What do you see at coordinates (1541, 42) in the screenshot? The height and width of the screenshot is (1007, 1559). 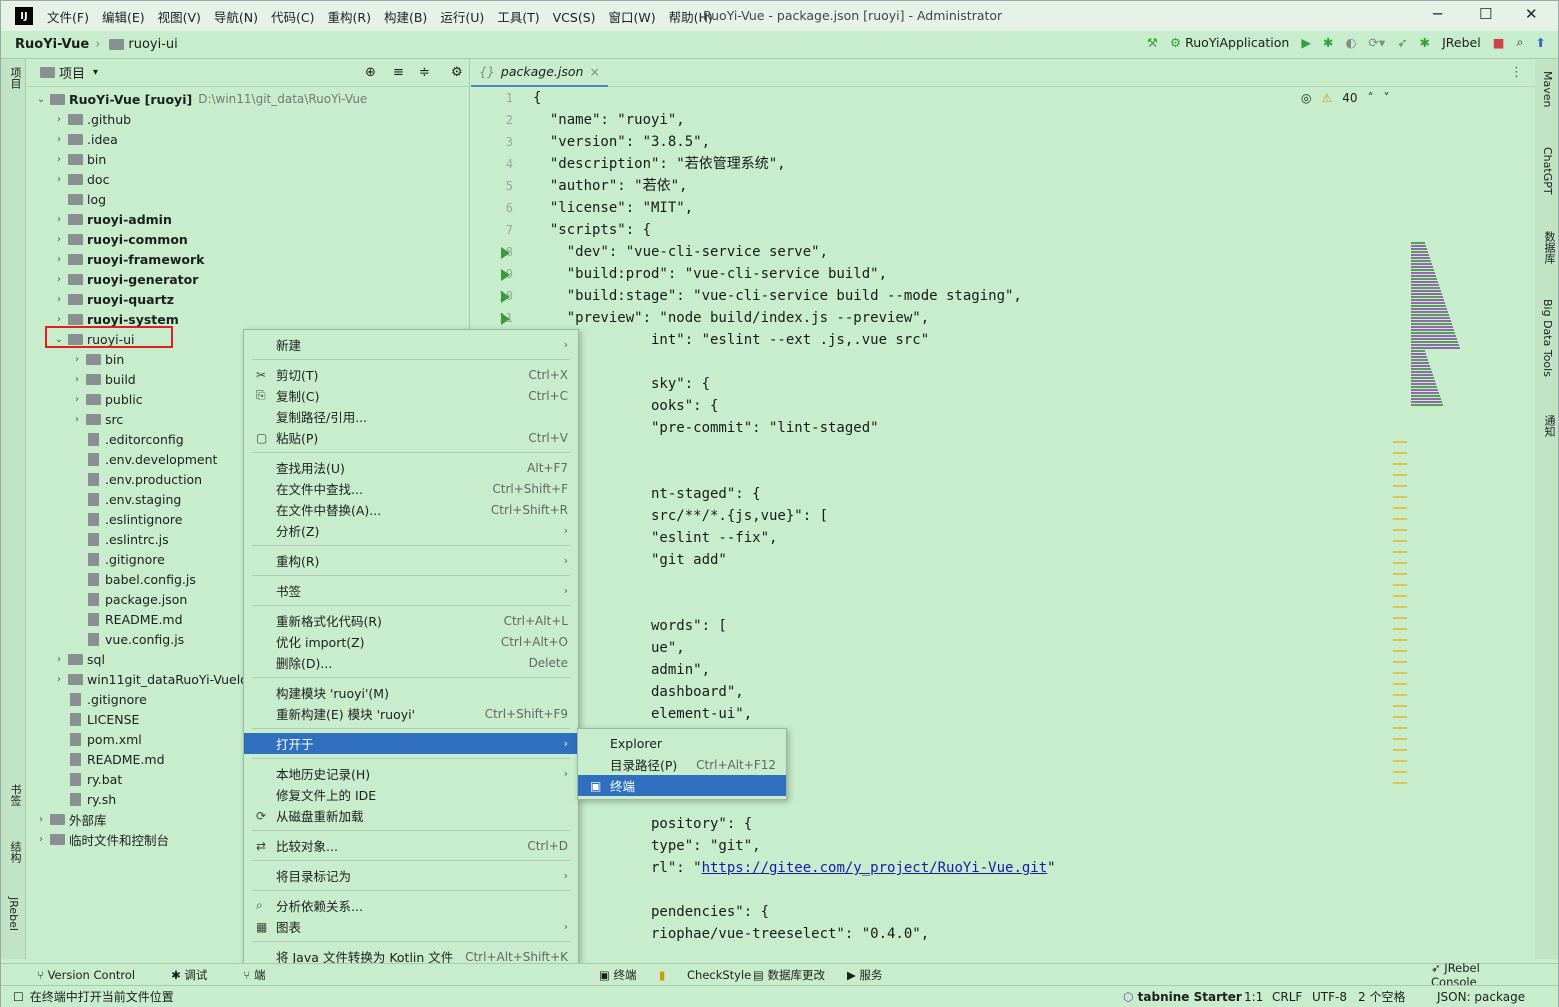 I see `update-icon: ⬆` at bounding box center [1541, 42].